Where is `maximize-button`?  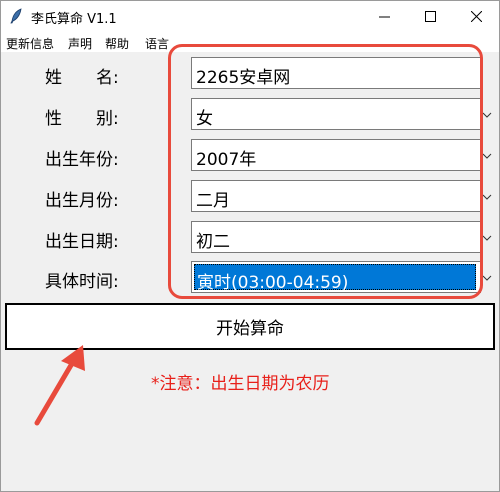 maximize-button is located at coordinates (430, 16).